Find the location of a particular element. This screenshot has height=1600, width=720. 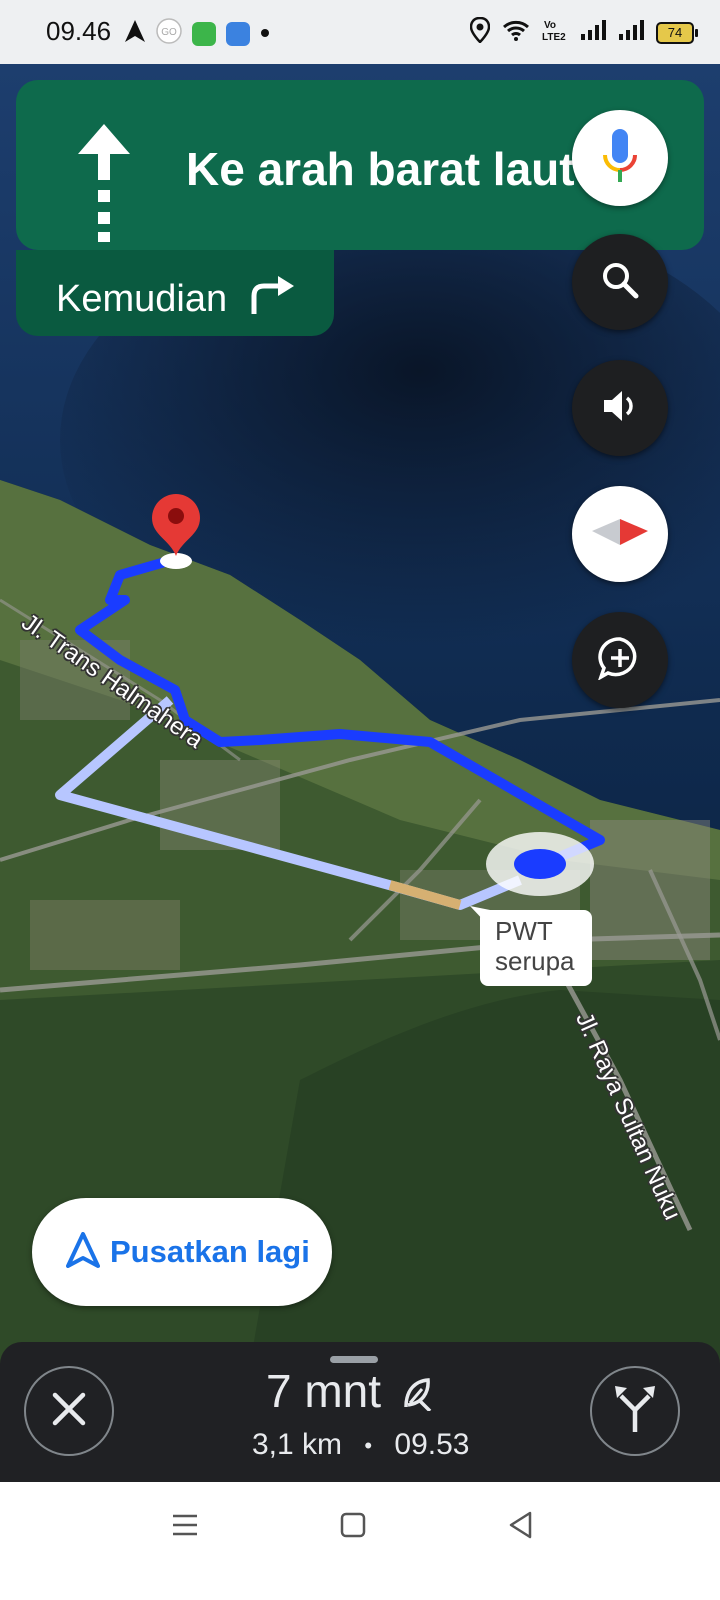

then-label: Kemudian is located at coordinates (176, 301).